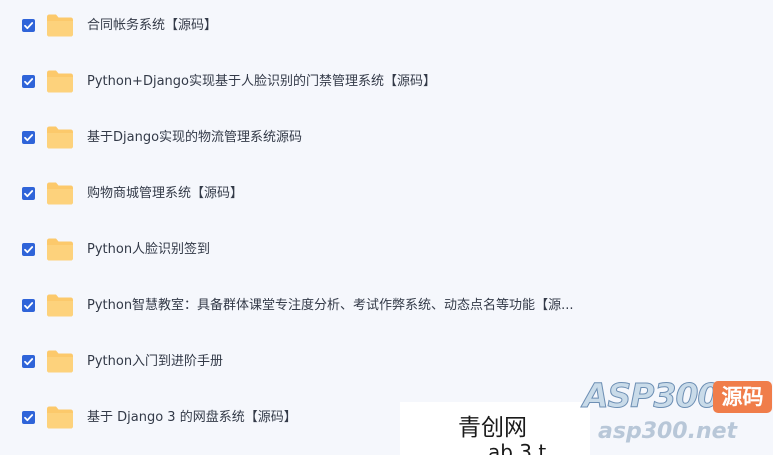 The width and height of the screenshot is (773, 455). I want to click on source-code-badge: 源码, so click(742, 397).